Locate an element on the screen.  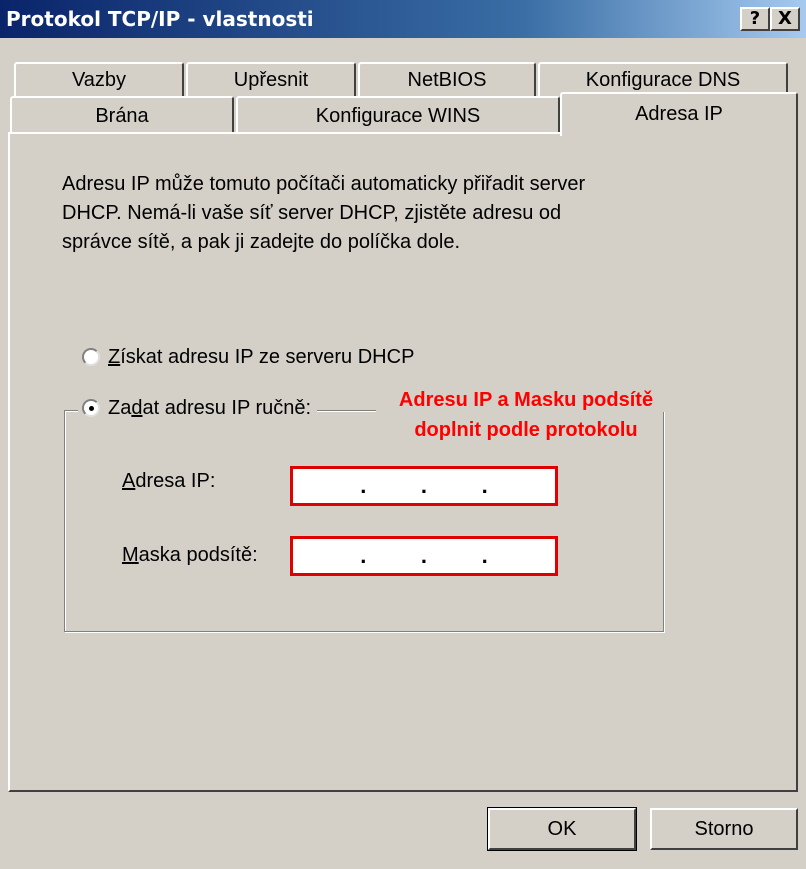
radio-manual: Zadat adresu IP ručně: is located at coordinates (198, 408).